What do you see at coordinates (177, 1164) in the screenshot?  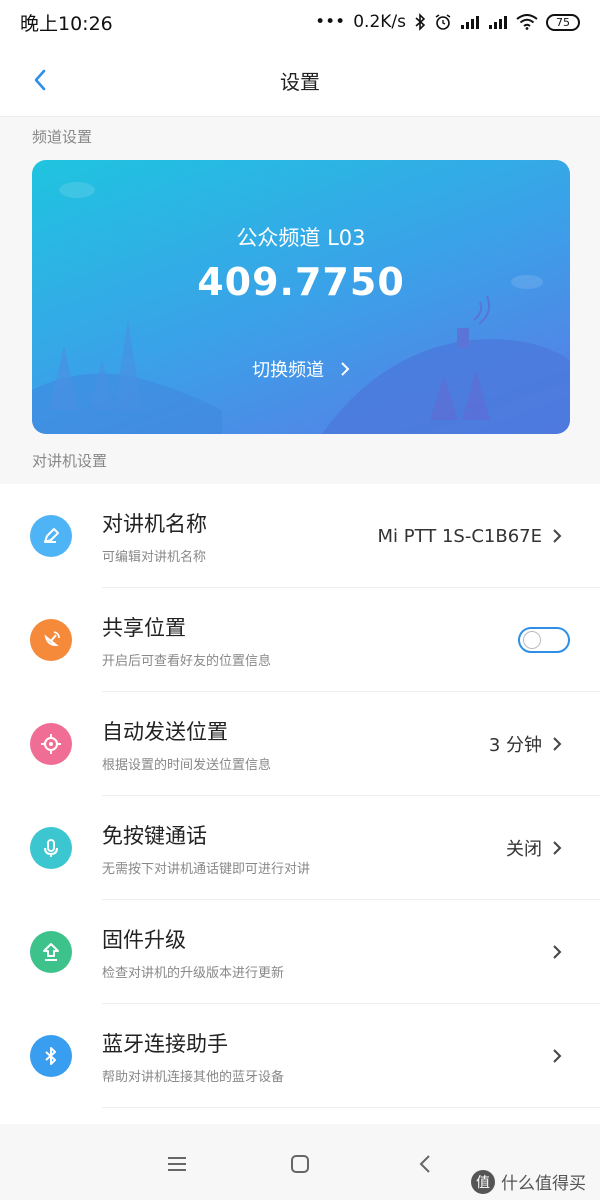 I see `menu-nav-button` at bounding box center [177, 1164].